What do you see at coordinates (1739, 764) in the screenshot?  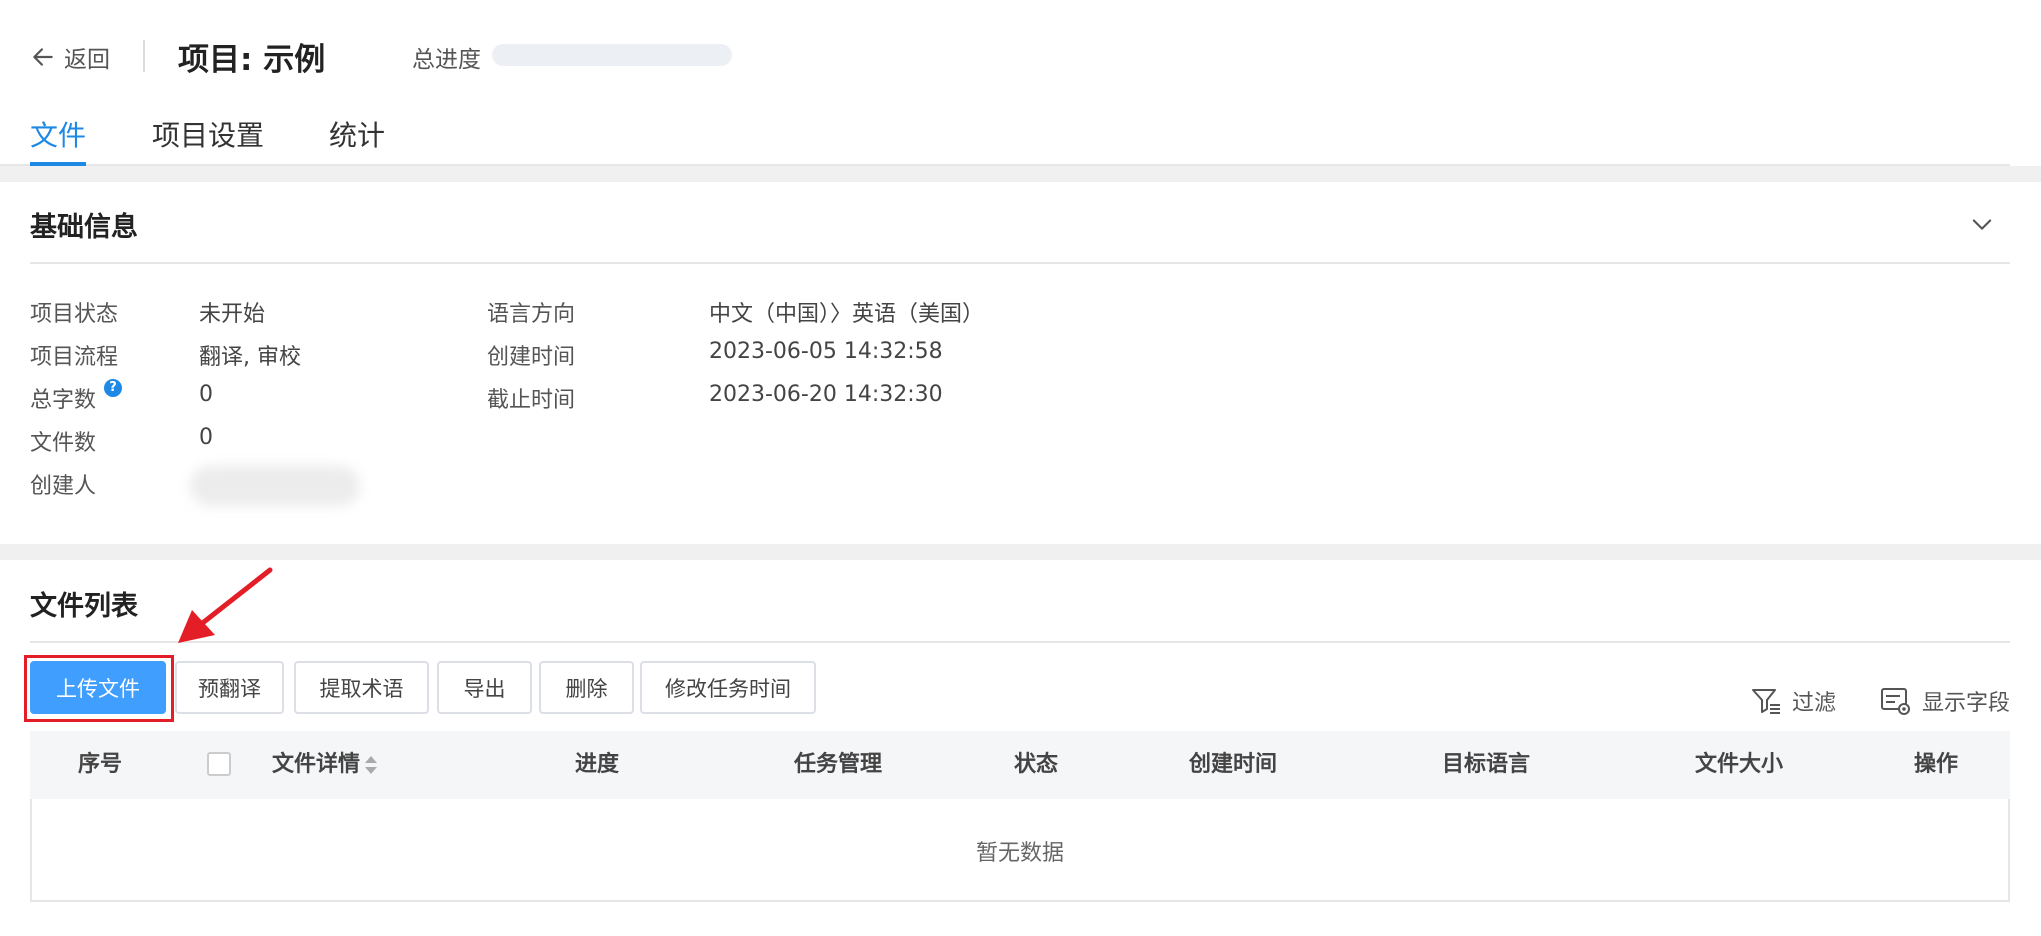 I see `column-header-file-size: 文件大小` at bounding box center [1739, 764].